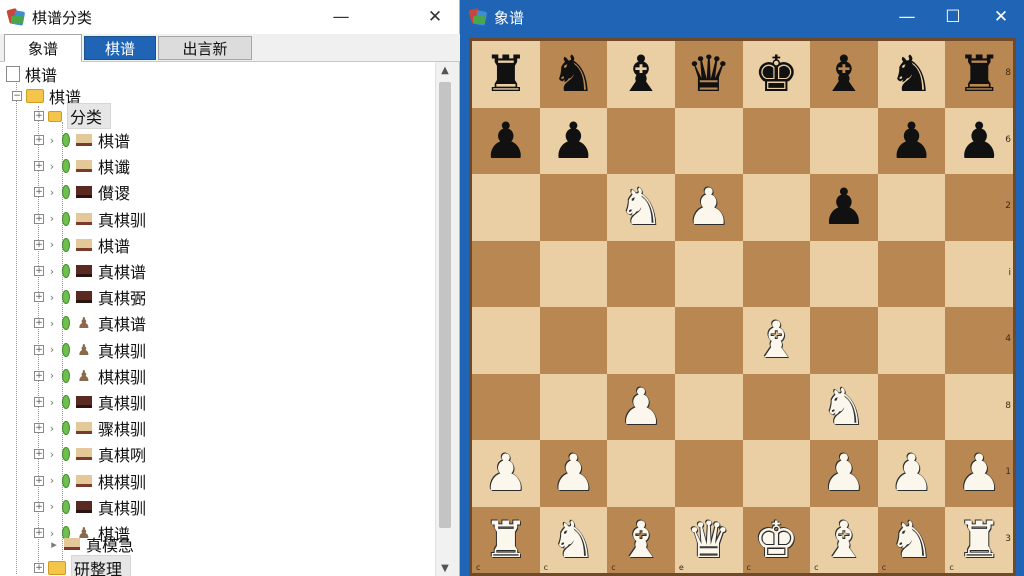  Describe the element at coordinates (445, 305) in the screenshot. I see `scroll-thumb` at that location.